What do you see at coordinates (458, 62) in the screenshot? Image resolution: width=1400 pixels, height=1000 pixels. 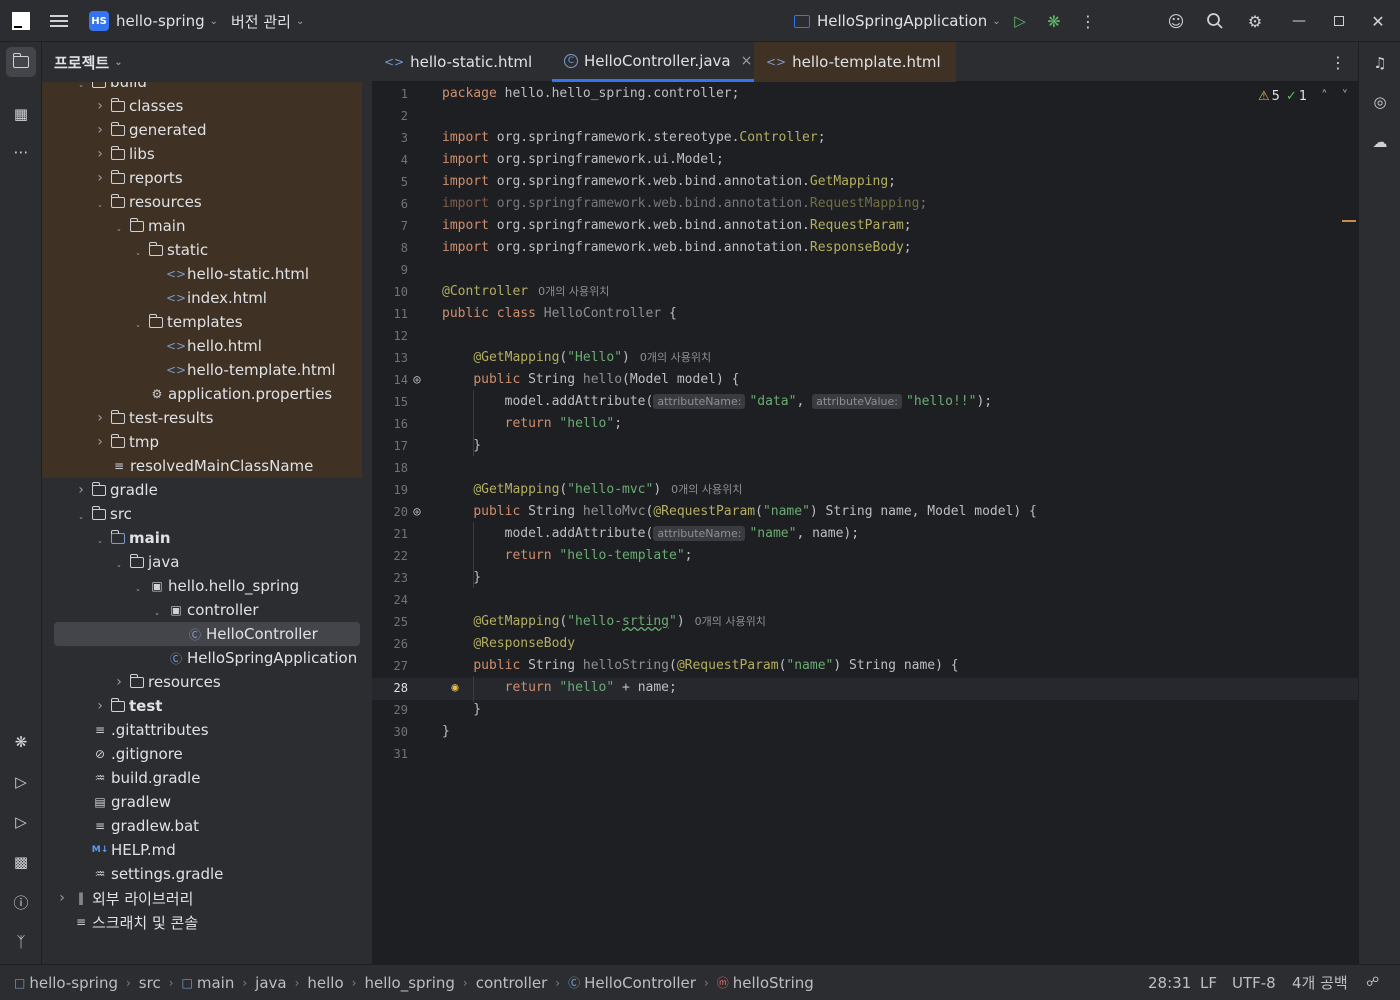 I see `tab-hello-static: <> hello-static.html` at bounding box center [458, 62].